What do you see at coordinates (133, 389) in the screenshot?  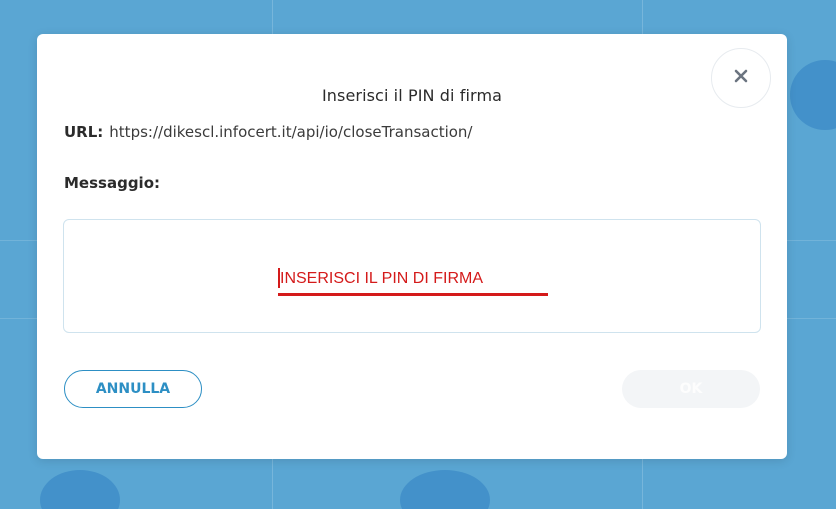 I see `cancel-button: ANNULLA` at bounding box center [133, 389].